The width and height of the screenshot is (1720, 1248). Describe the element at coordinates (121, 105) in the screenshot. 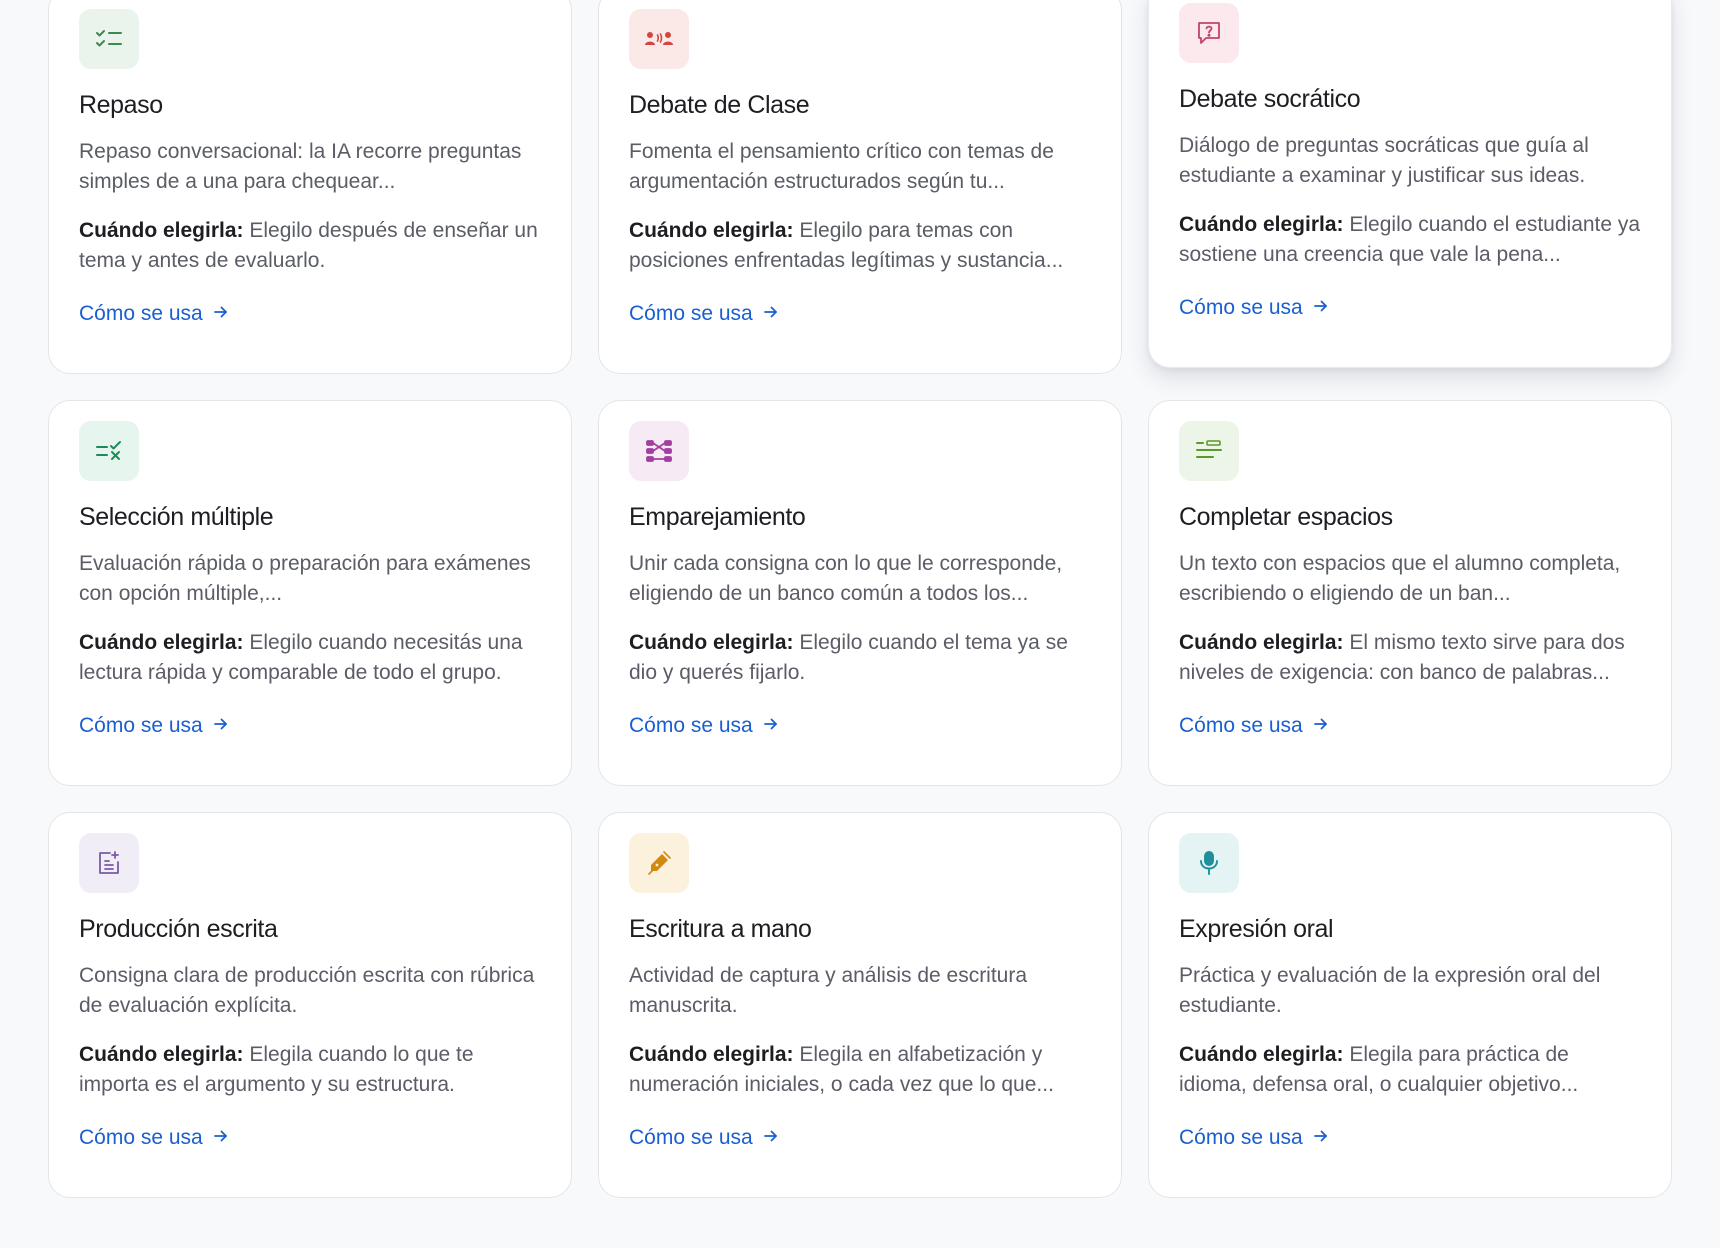

I see `card-title: Repaso` at that location.